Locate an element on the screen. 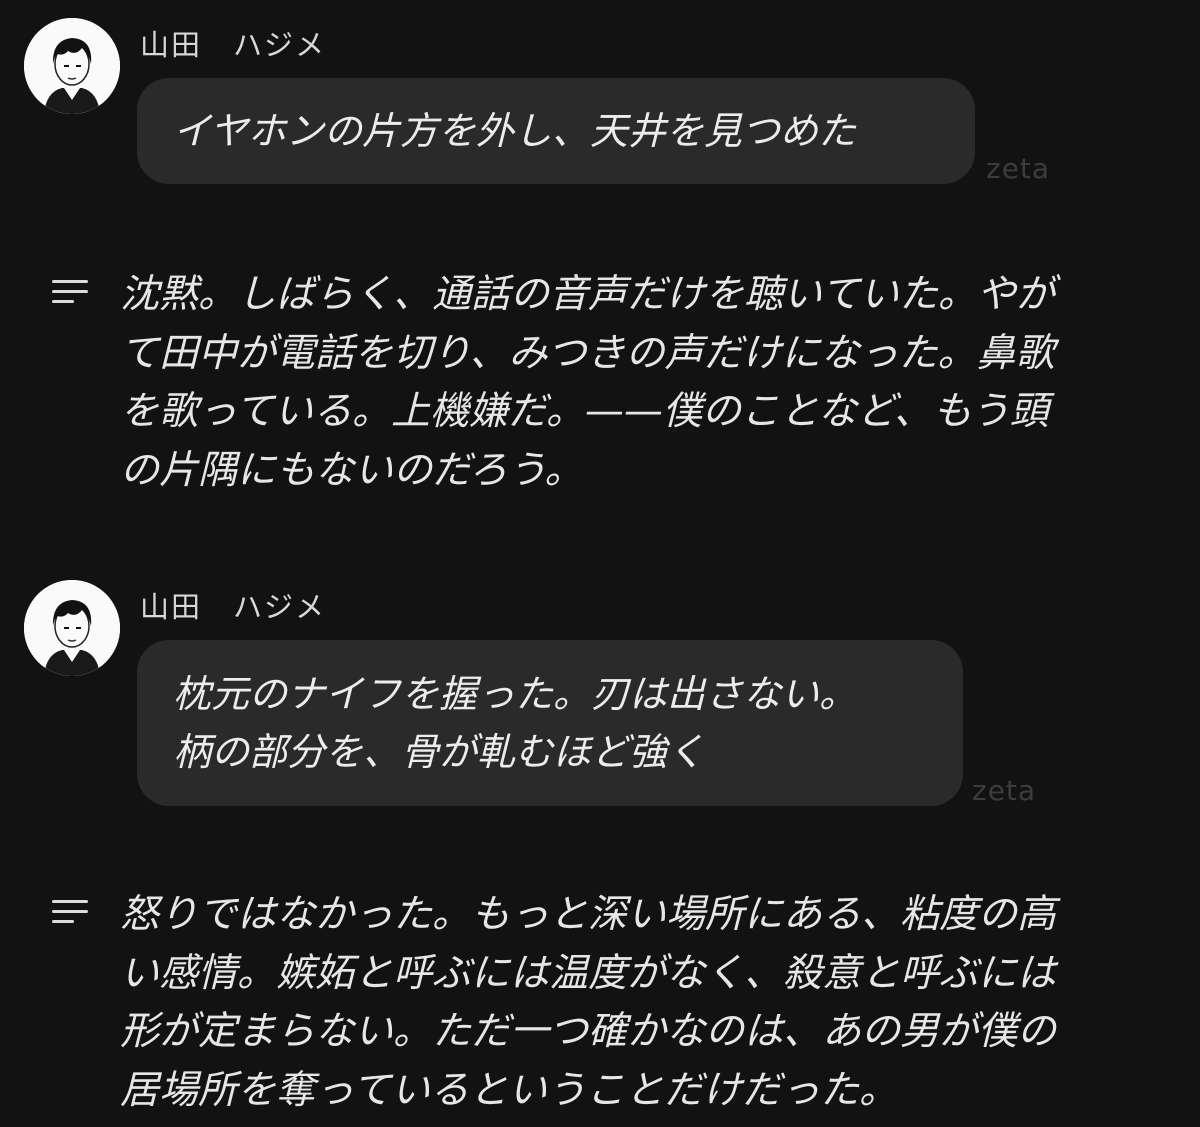 The image size is (1200, 1127). narration-line: の片隅にもないのだろう。 is located at coordinates (352, 470).